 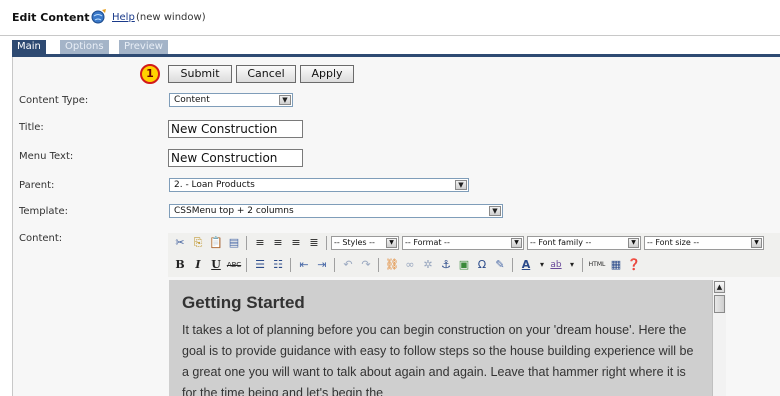 What do you see at coordinates (143, 47) in the screenshot?
I see `tab-preview: Preview` at bounding box center [143, 47].